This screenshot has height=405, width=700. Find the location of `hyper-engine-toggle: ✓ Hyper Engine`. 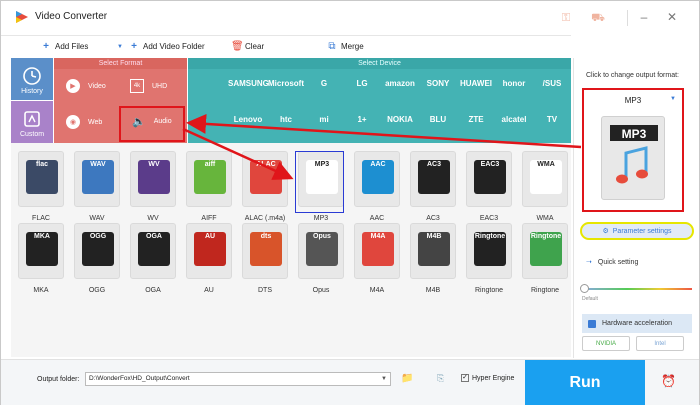

hyper-engine-toggle: ✓ Hyper Engine is located at coordinates (487, 378).